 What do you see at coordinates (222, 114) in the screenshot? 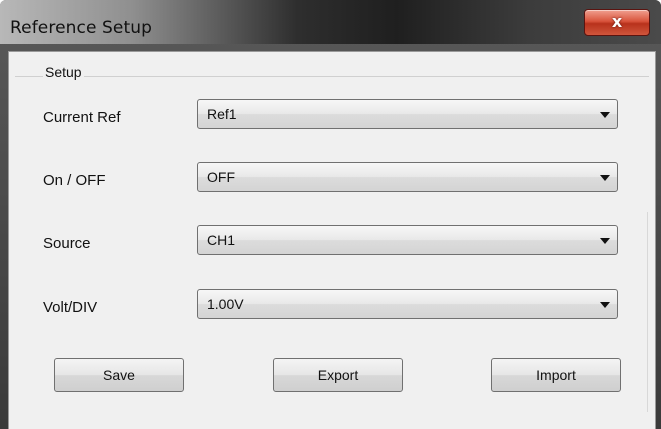
I see `current-ref-value: Ref1` at bounding box center [222, 114].